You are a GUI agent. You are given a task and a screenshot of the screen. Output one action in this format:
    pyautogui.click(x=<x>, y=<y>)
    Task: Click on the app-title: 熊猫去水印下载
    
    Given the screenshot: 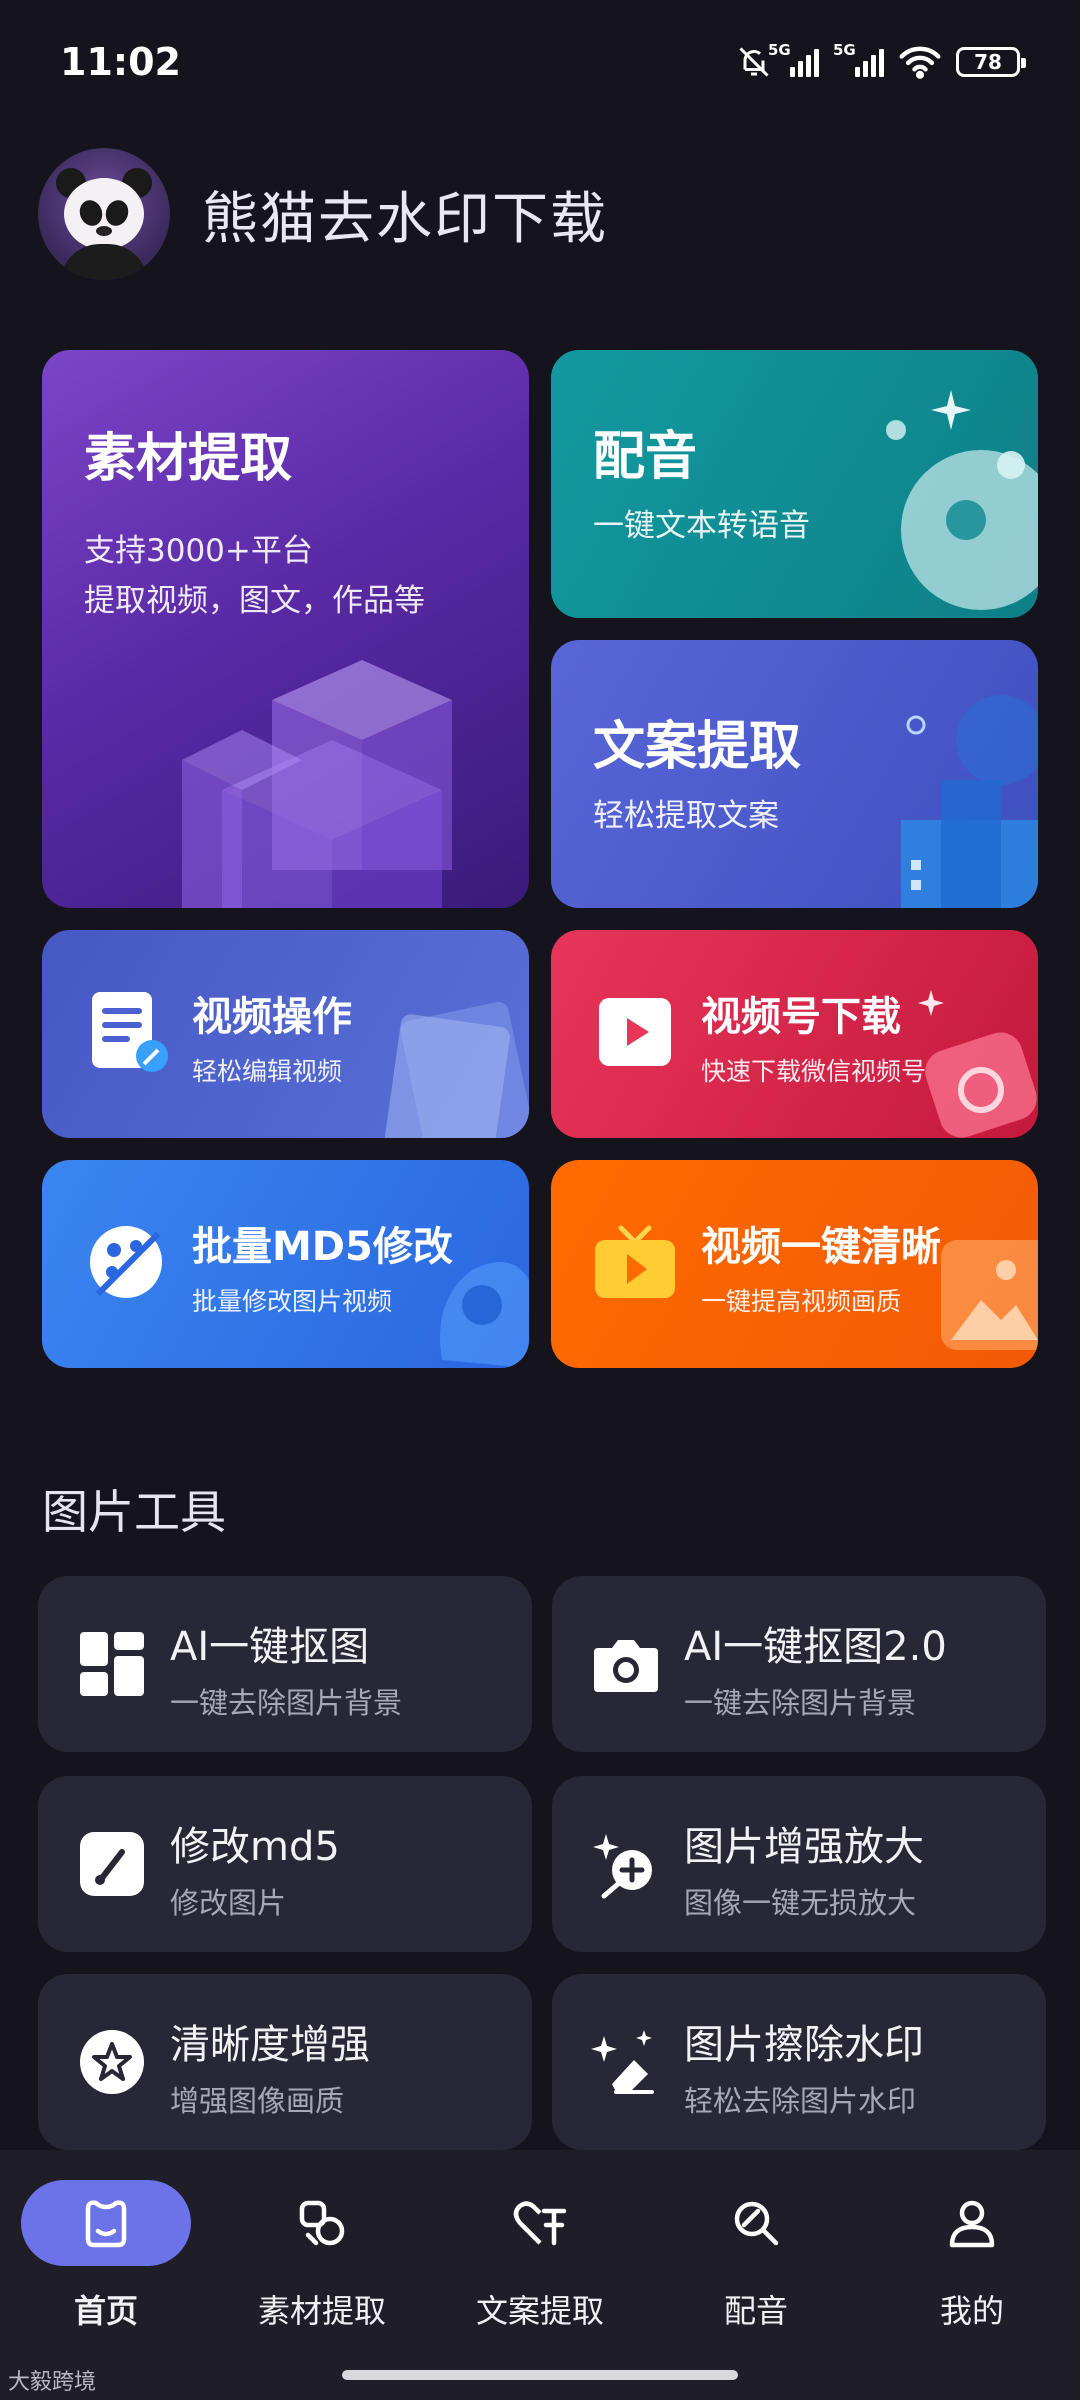 What is the action you would take?
    pyautogui.click(x=405, y=219)
    